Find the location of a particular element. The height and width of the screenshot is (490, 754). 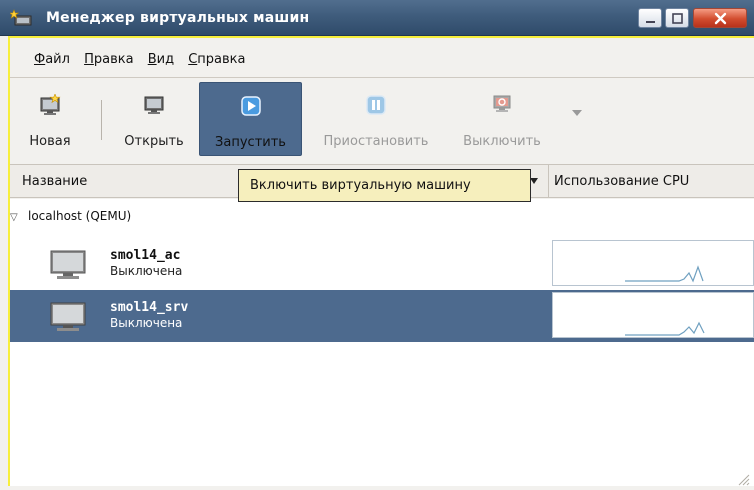

host-label: localhost (QEMU) is located at coordinates (80, 216).